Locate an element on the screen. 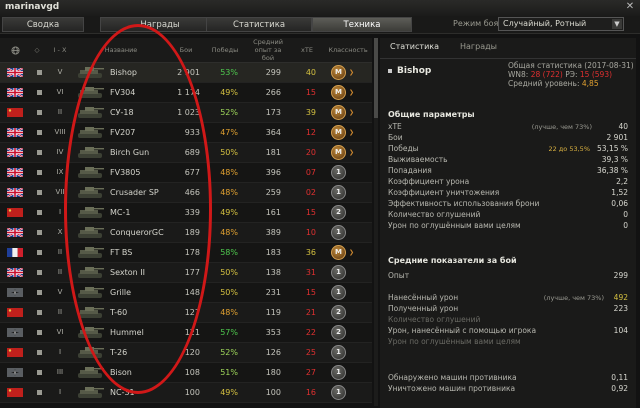 This screenshot has height=408, width=640. row-wins: 58% is located at coordinates (229, 252).